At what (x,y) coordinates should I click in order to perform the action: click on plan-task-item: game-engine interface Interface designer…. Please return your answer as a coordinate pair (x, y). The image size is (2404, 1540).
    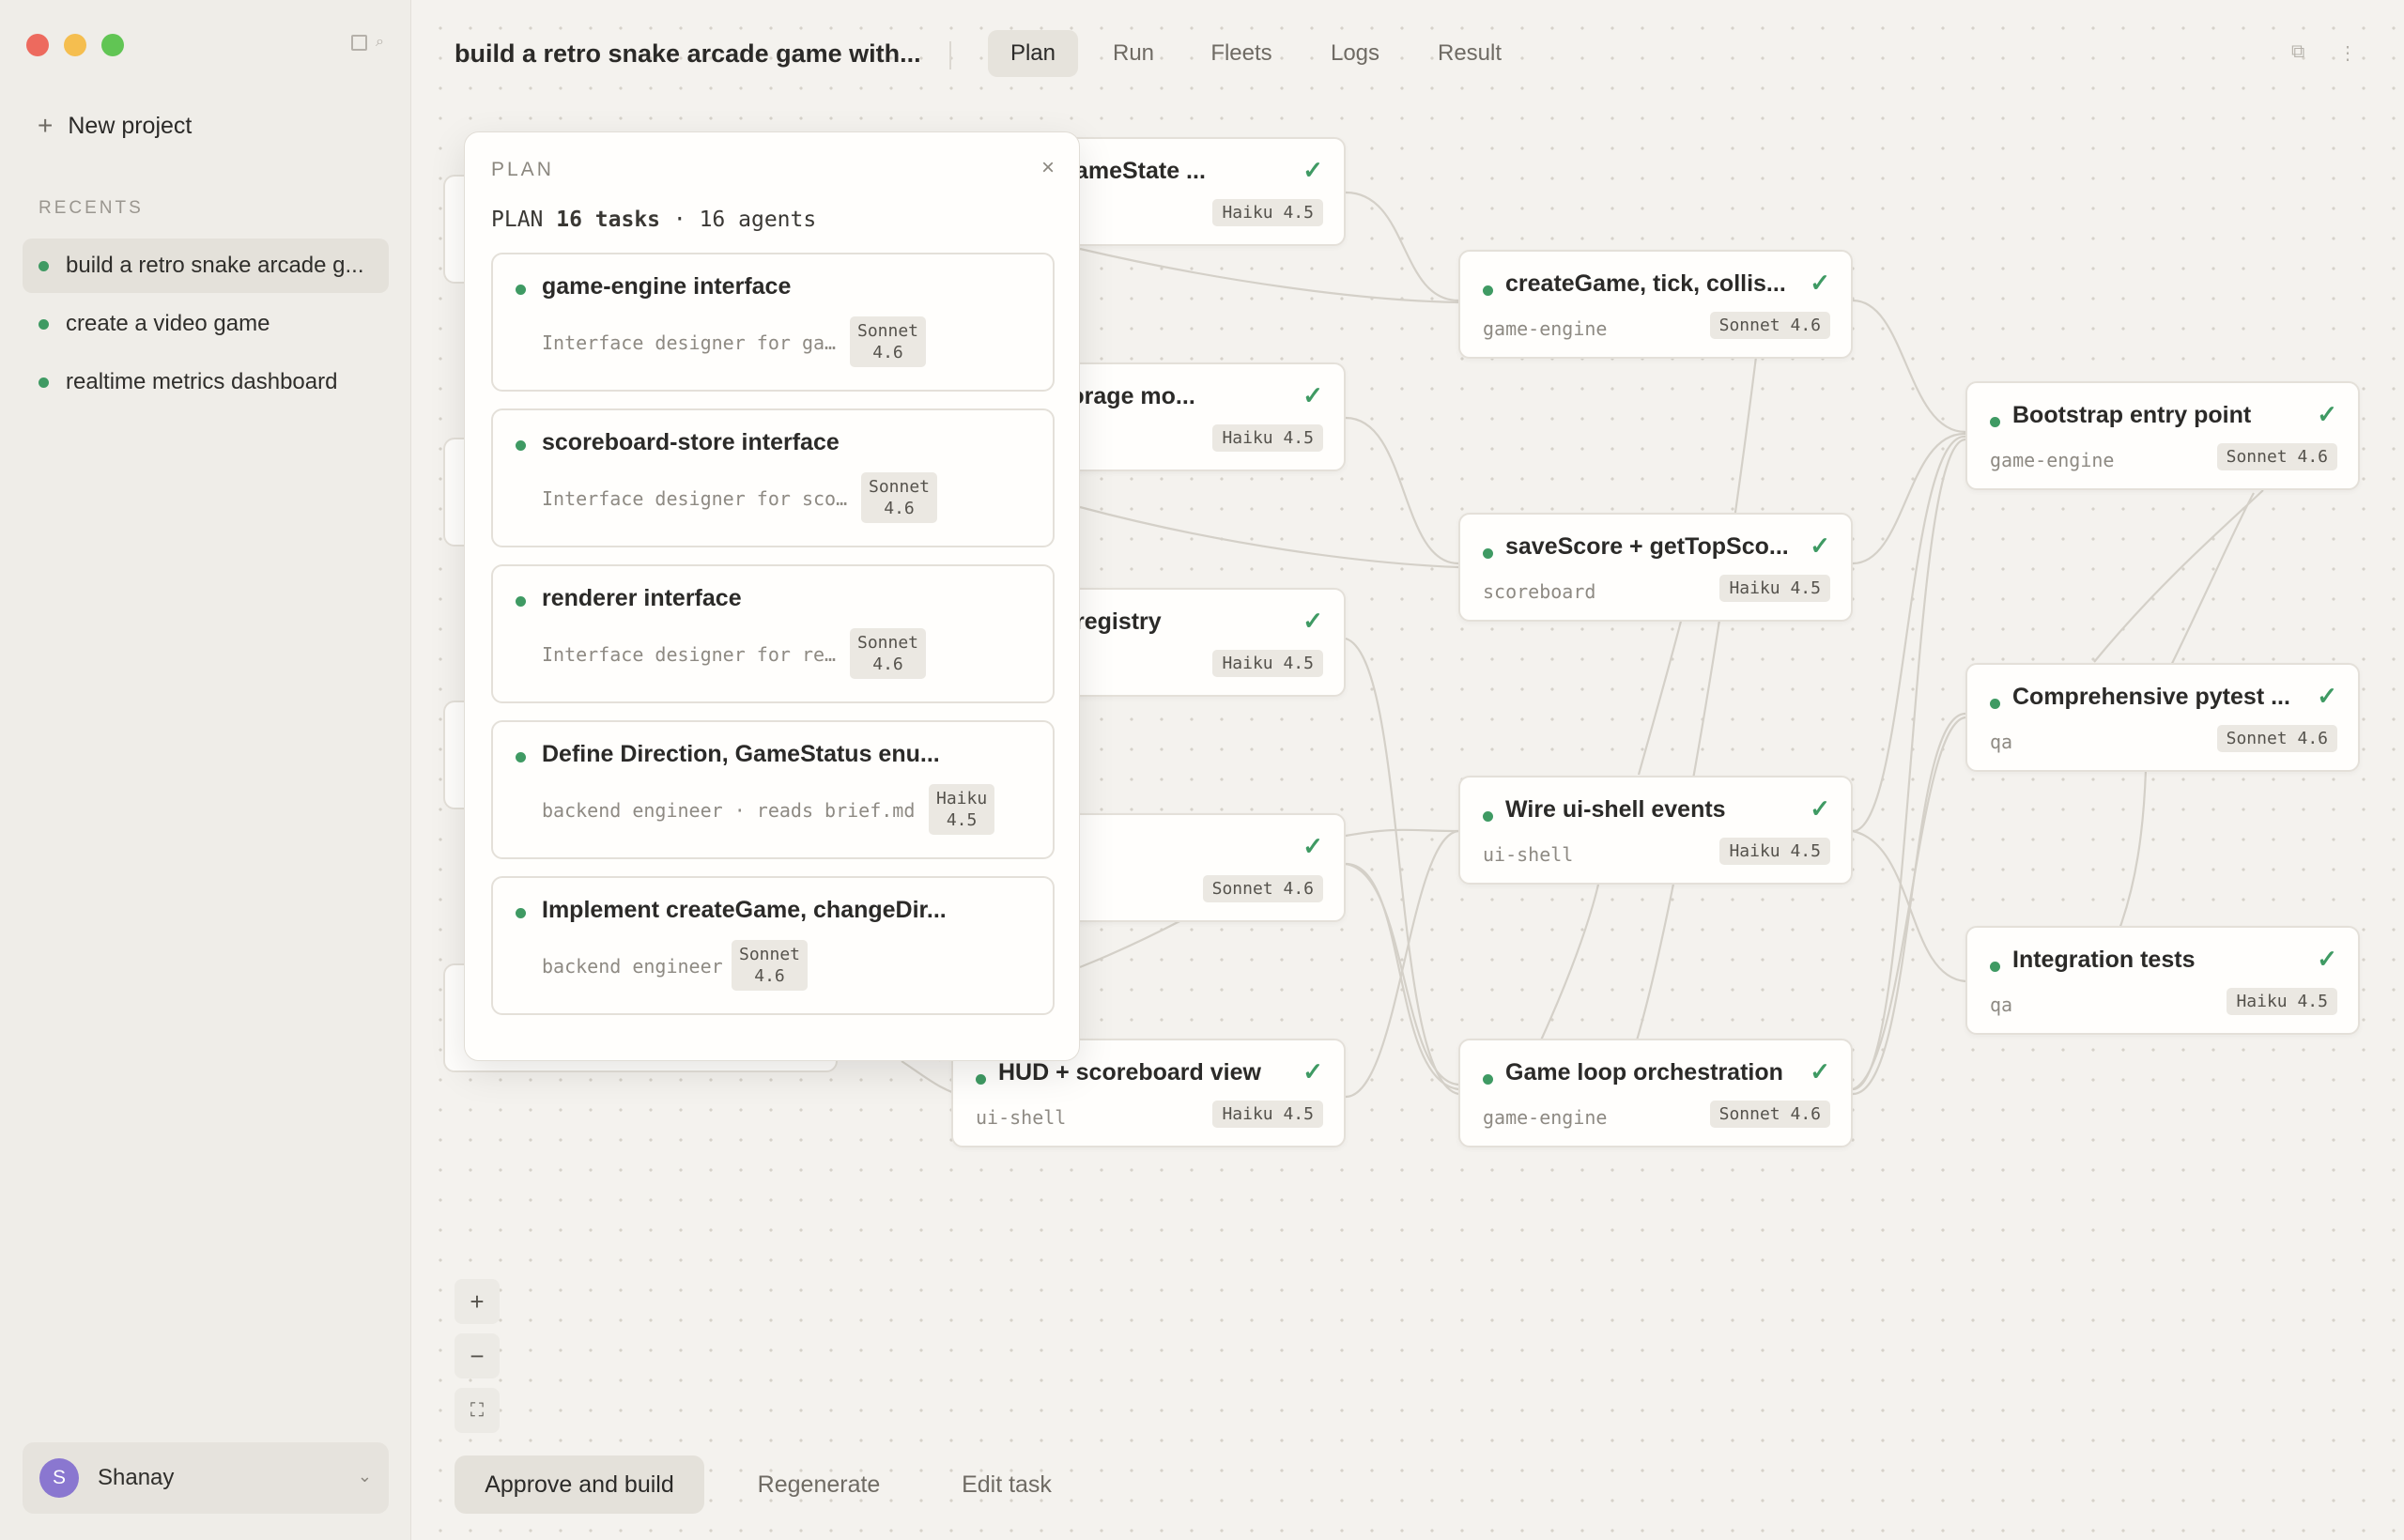
    Looking at the image, I should click on (773, 322).